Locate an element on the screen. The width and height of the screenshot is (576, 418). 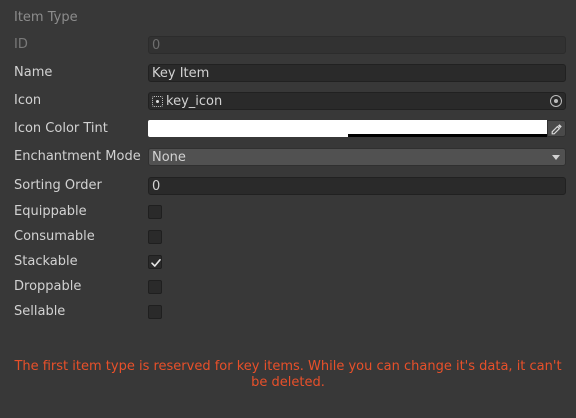
name-row: Name Key Item is located at coordinates (288, 73).